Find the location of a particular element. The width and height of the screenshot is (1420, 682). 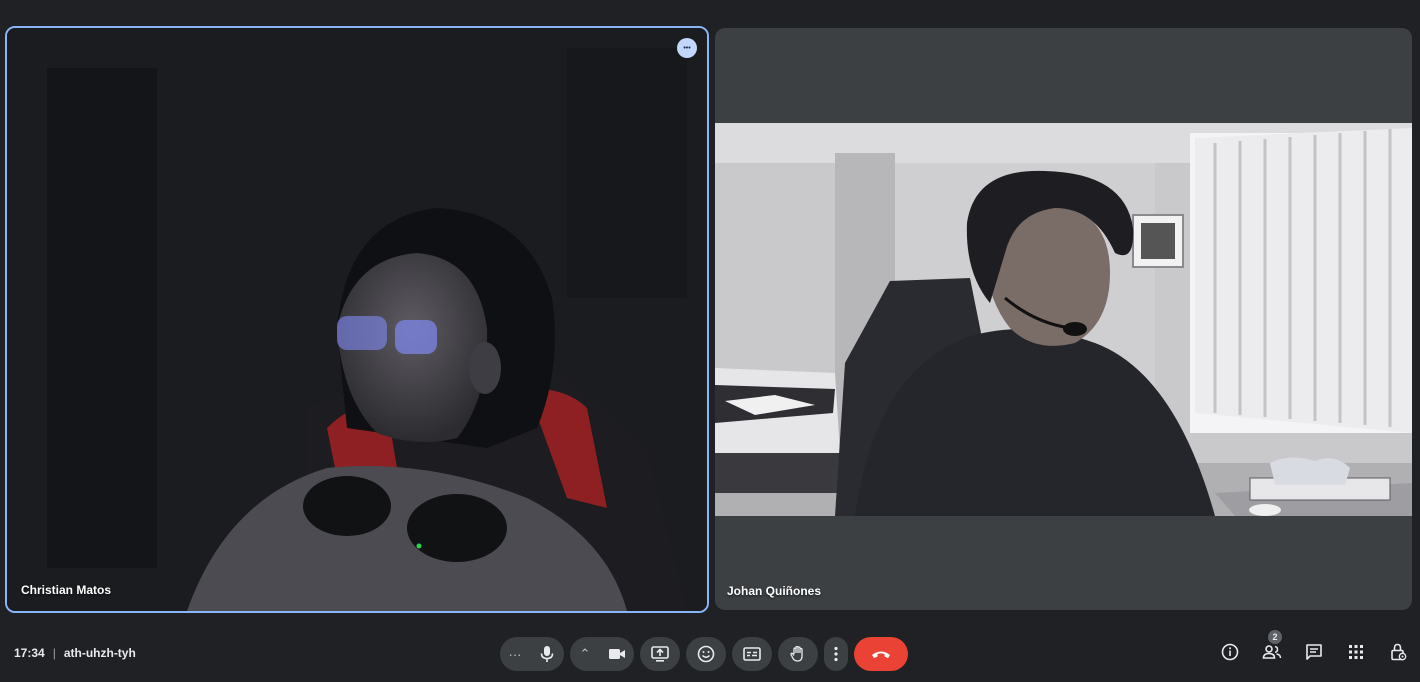

videocam-icon is located at coordinates (617, 654).